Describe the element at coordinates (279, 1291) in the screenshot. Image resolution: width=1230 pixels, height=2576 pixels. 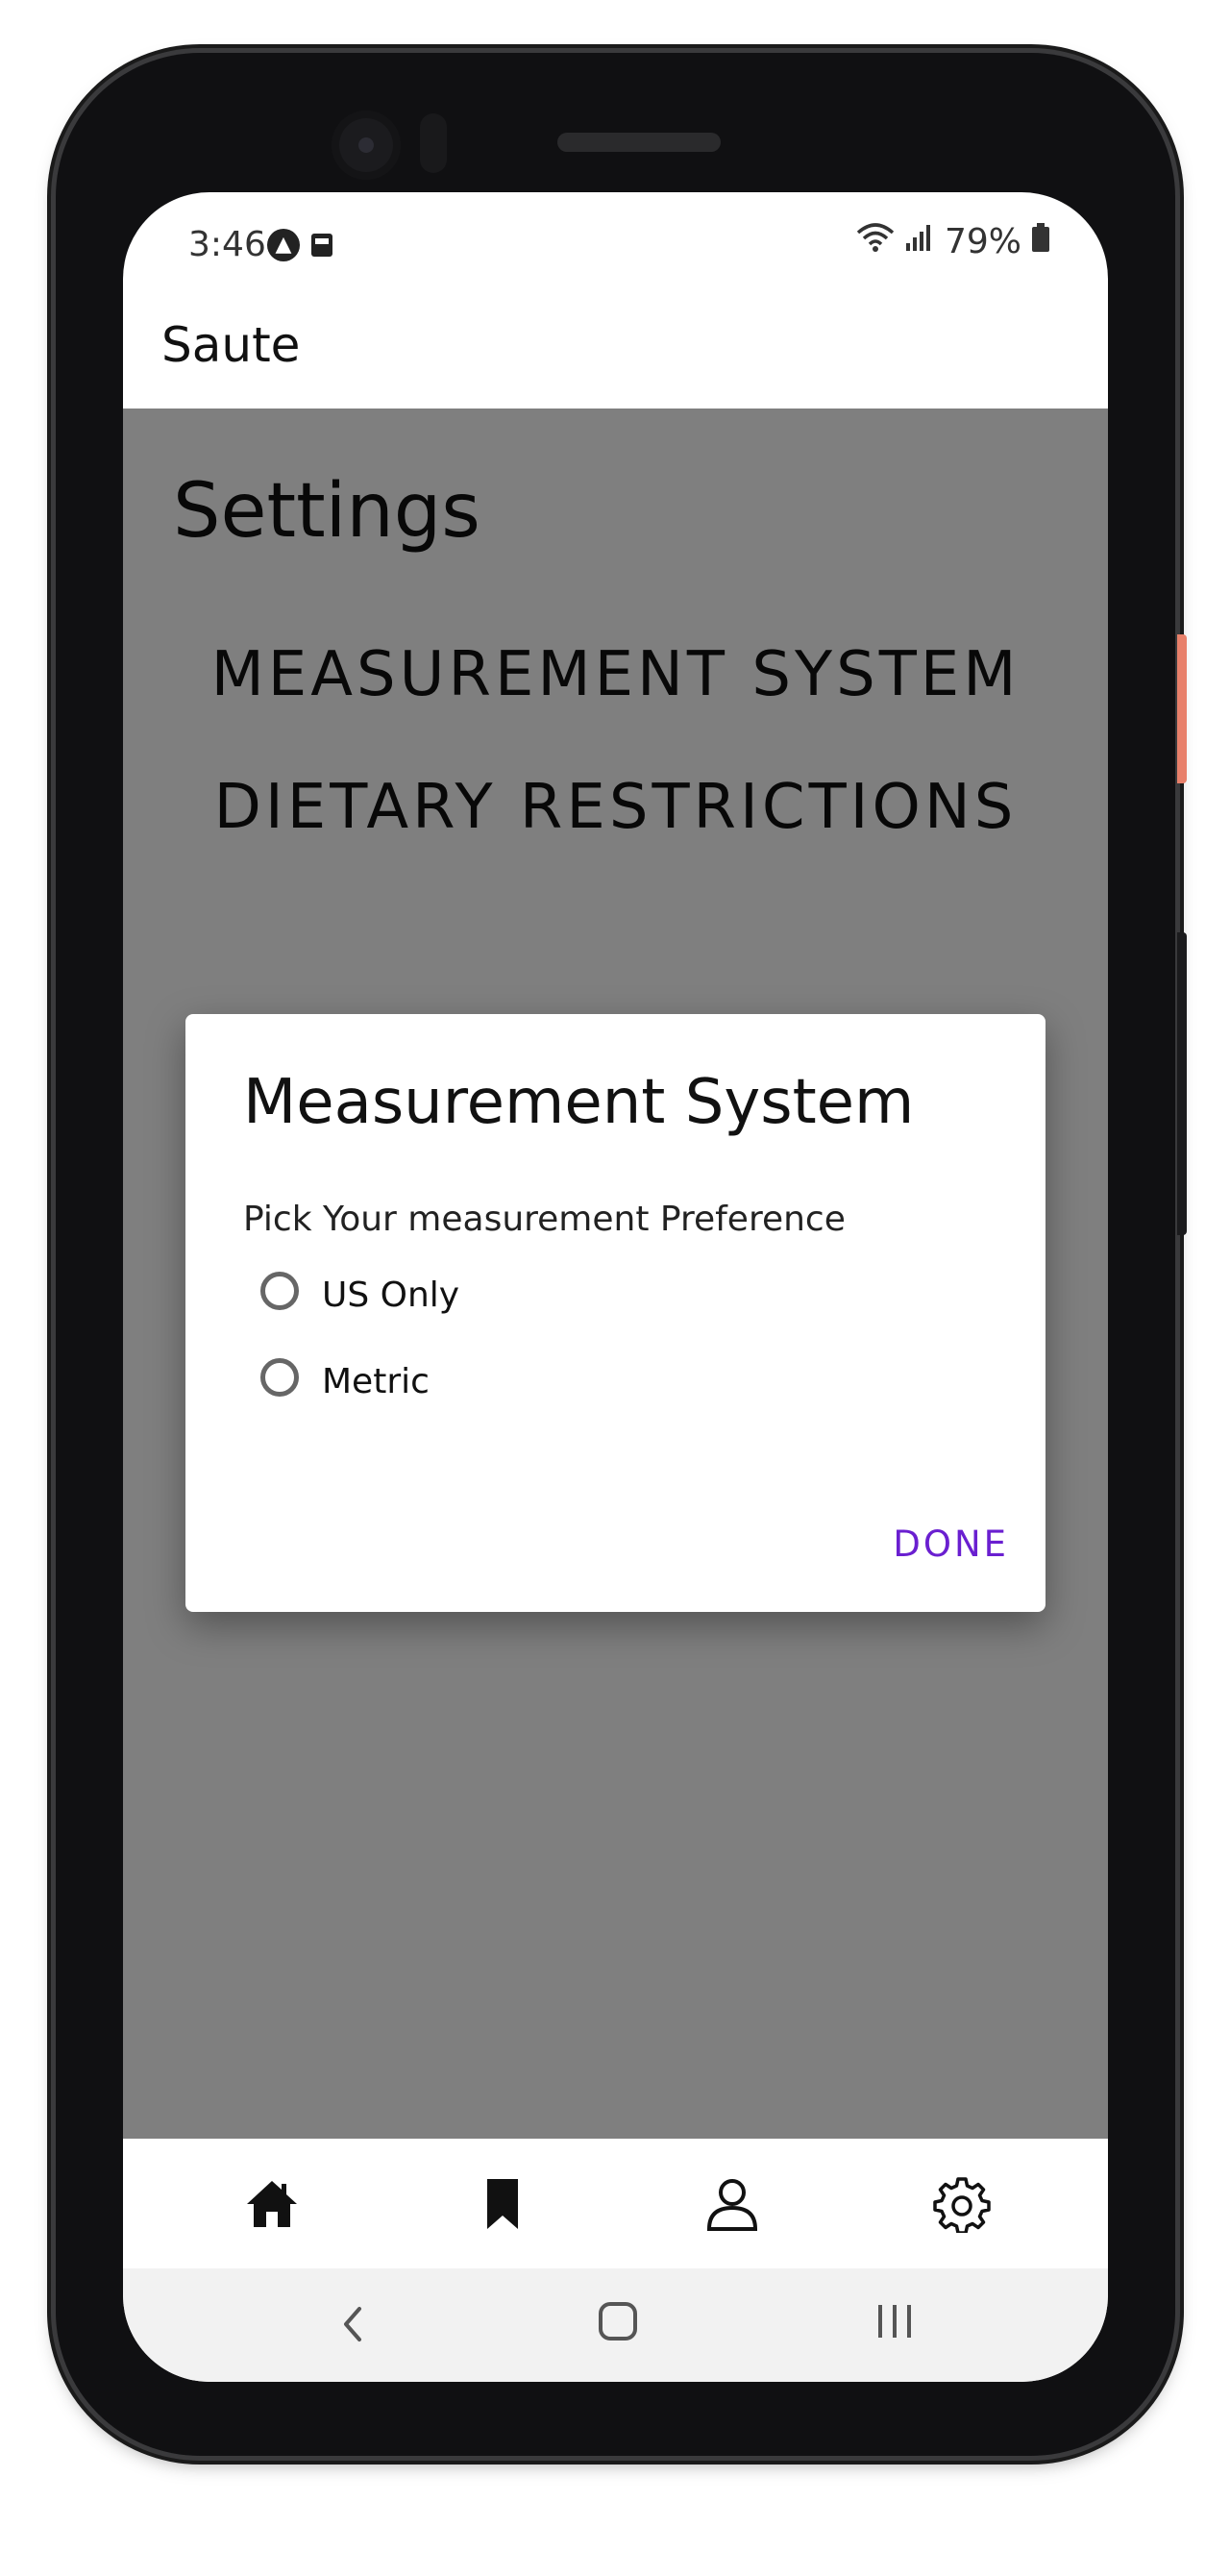
I see `radio-button-us-only` at that location.